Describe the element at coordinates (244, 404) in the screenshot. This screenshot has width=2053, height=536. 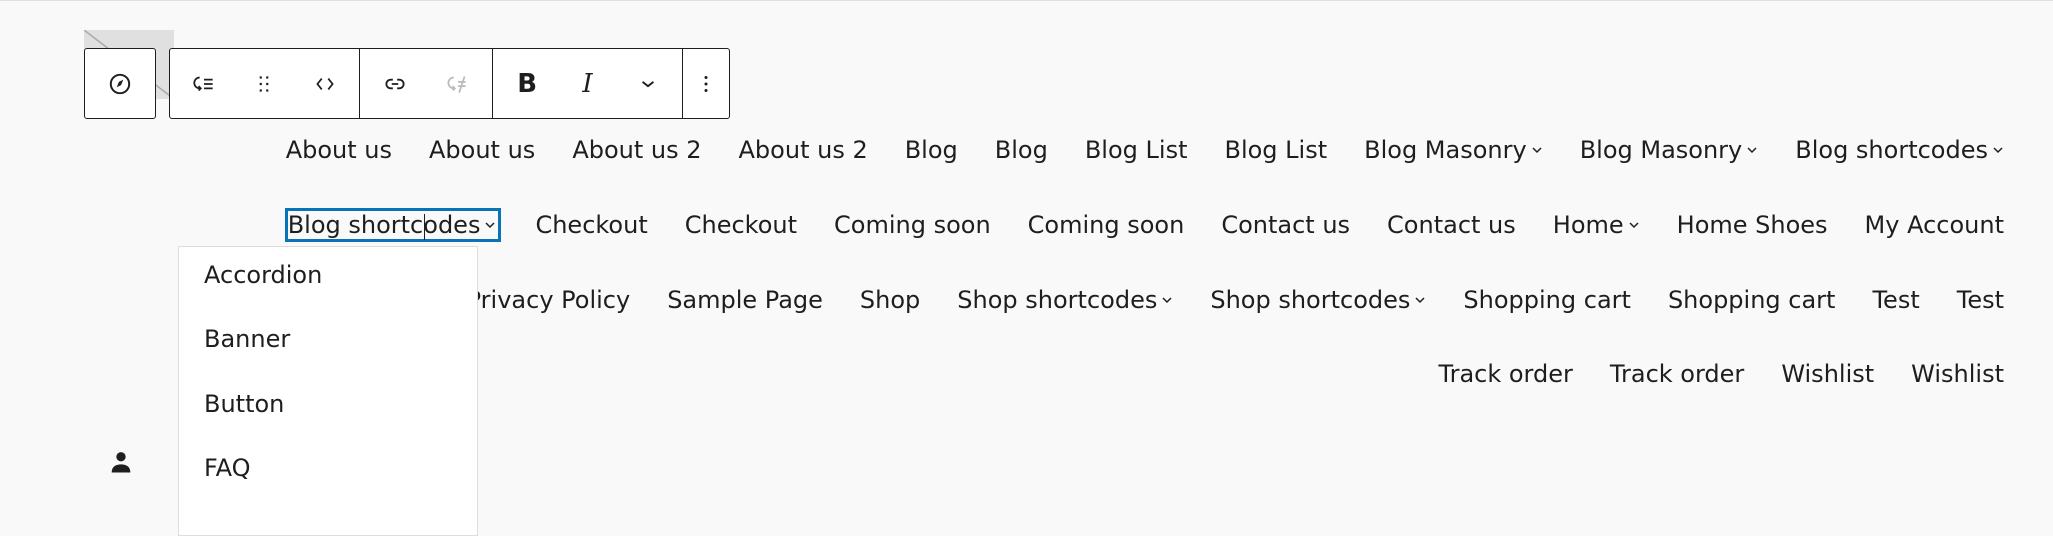
I see `submenu-item-button: Button` at that location.